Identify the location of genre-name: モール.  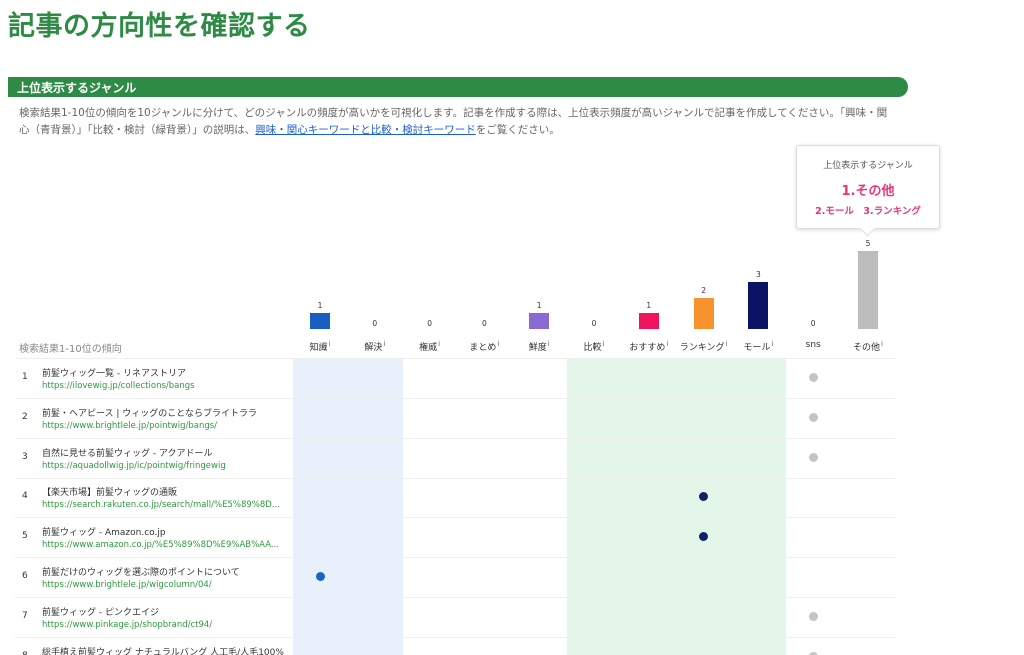
(757, 348).